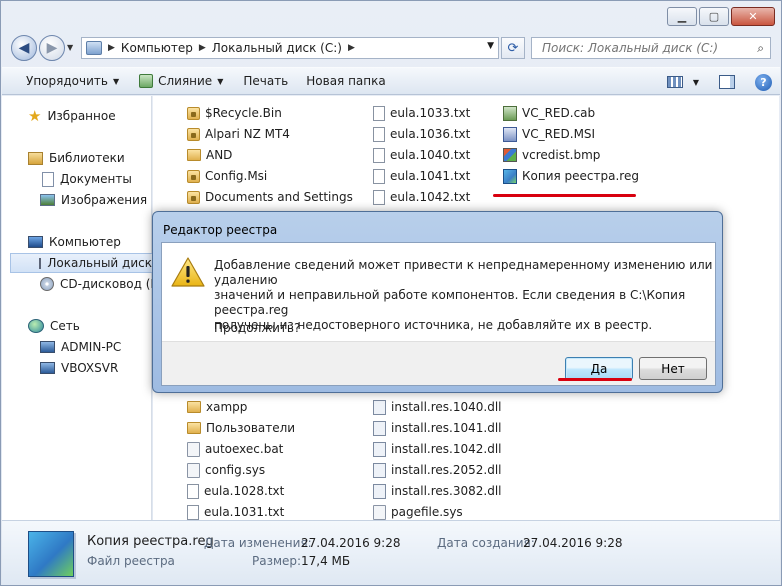 Image resolution: width=782 pixels, height=586 pixels. What do you see at coordinates (279, 197) in the screenshot?
I see `file-name: Documents and Settings` at bounding box center [279, 197].